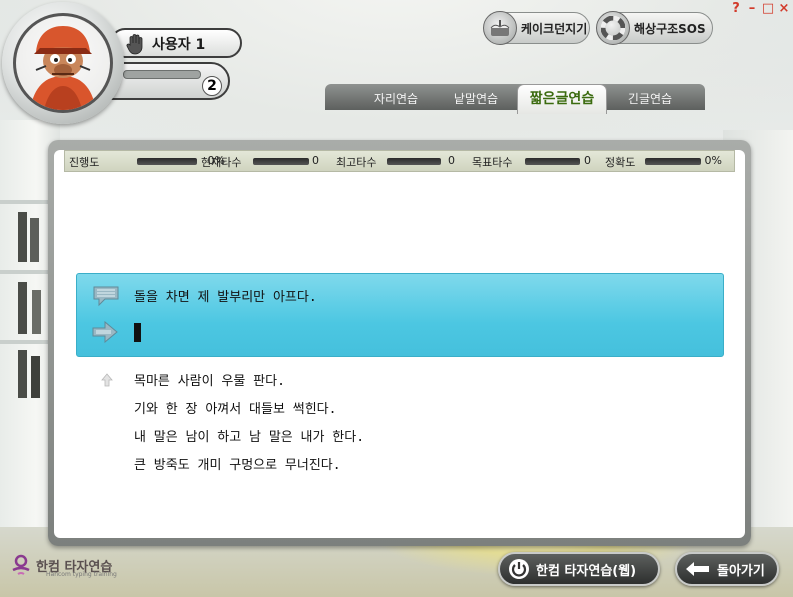  Describe the element at coordinates (249, 437) in the screenshot. I see `upcoming-sentence: 내 말은 남이 하고 남 말은 내가 한다.` at that location.